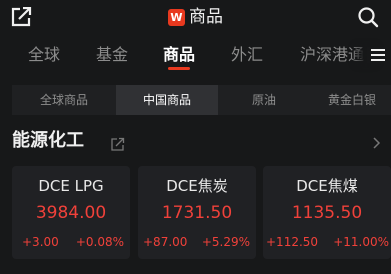 The image size is (391, 274). I want to click on commodity-change: +3.00, so click(40, 242).